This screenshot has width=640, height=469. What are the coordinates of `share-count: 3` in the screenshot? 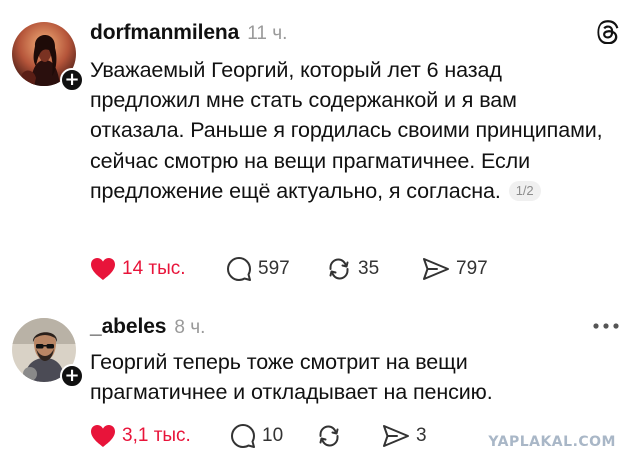 It's located at (421, 435).